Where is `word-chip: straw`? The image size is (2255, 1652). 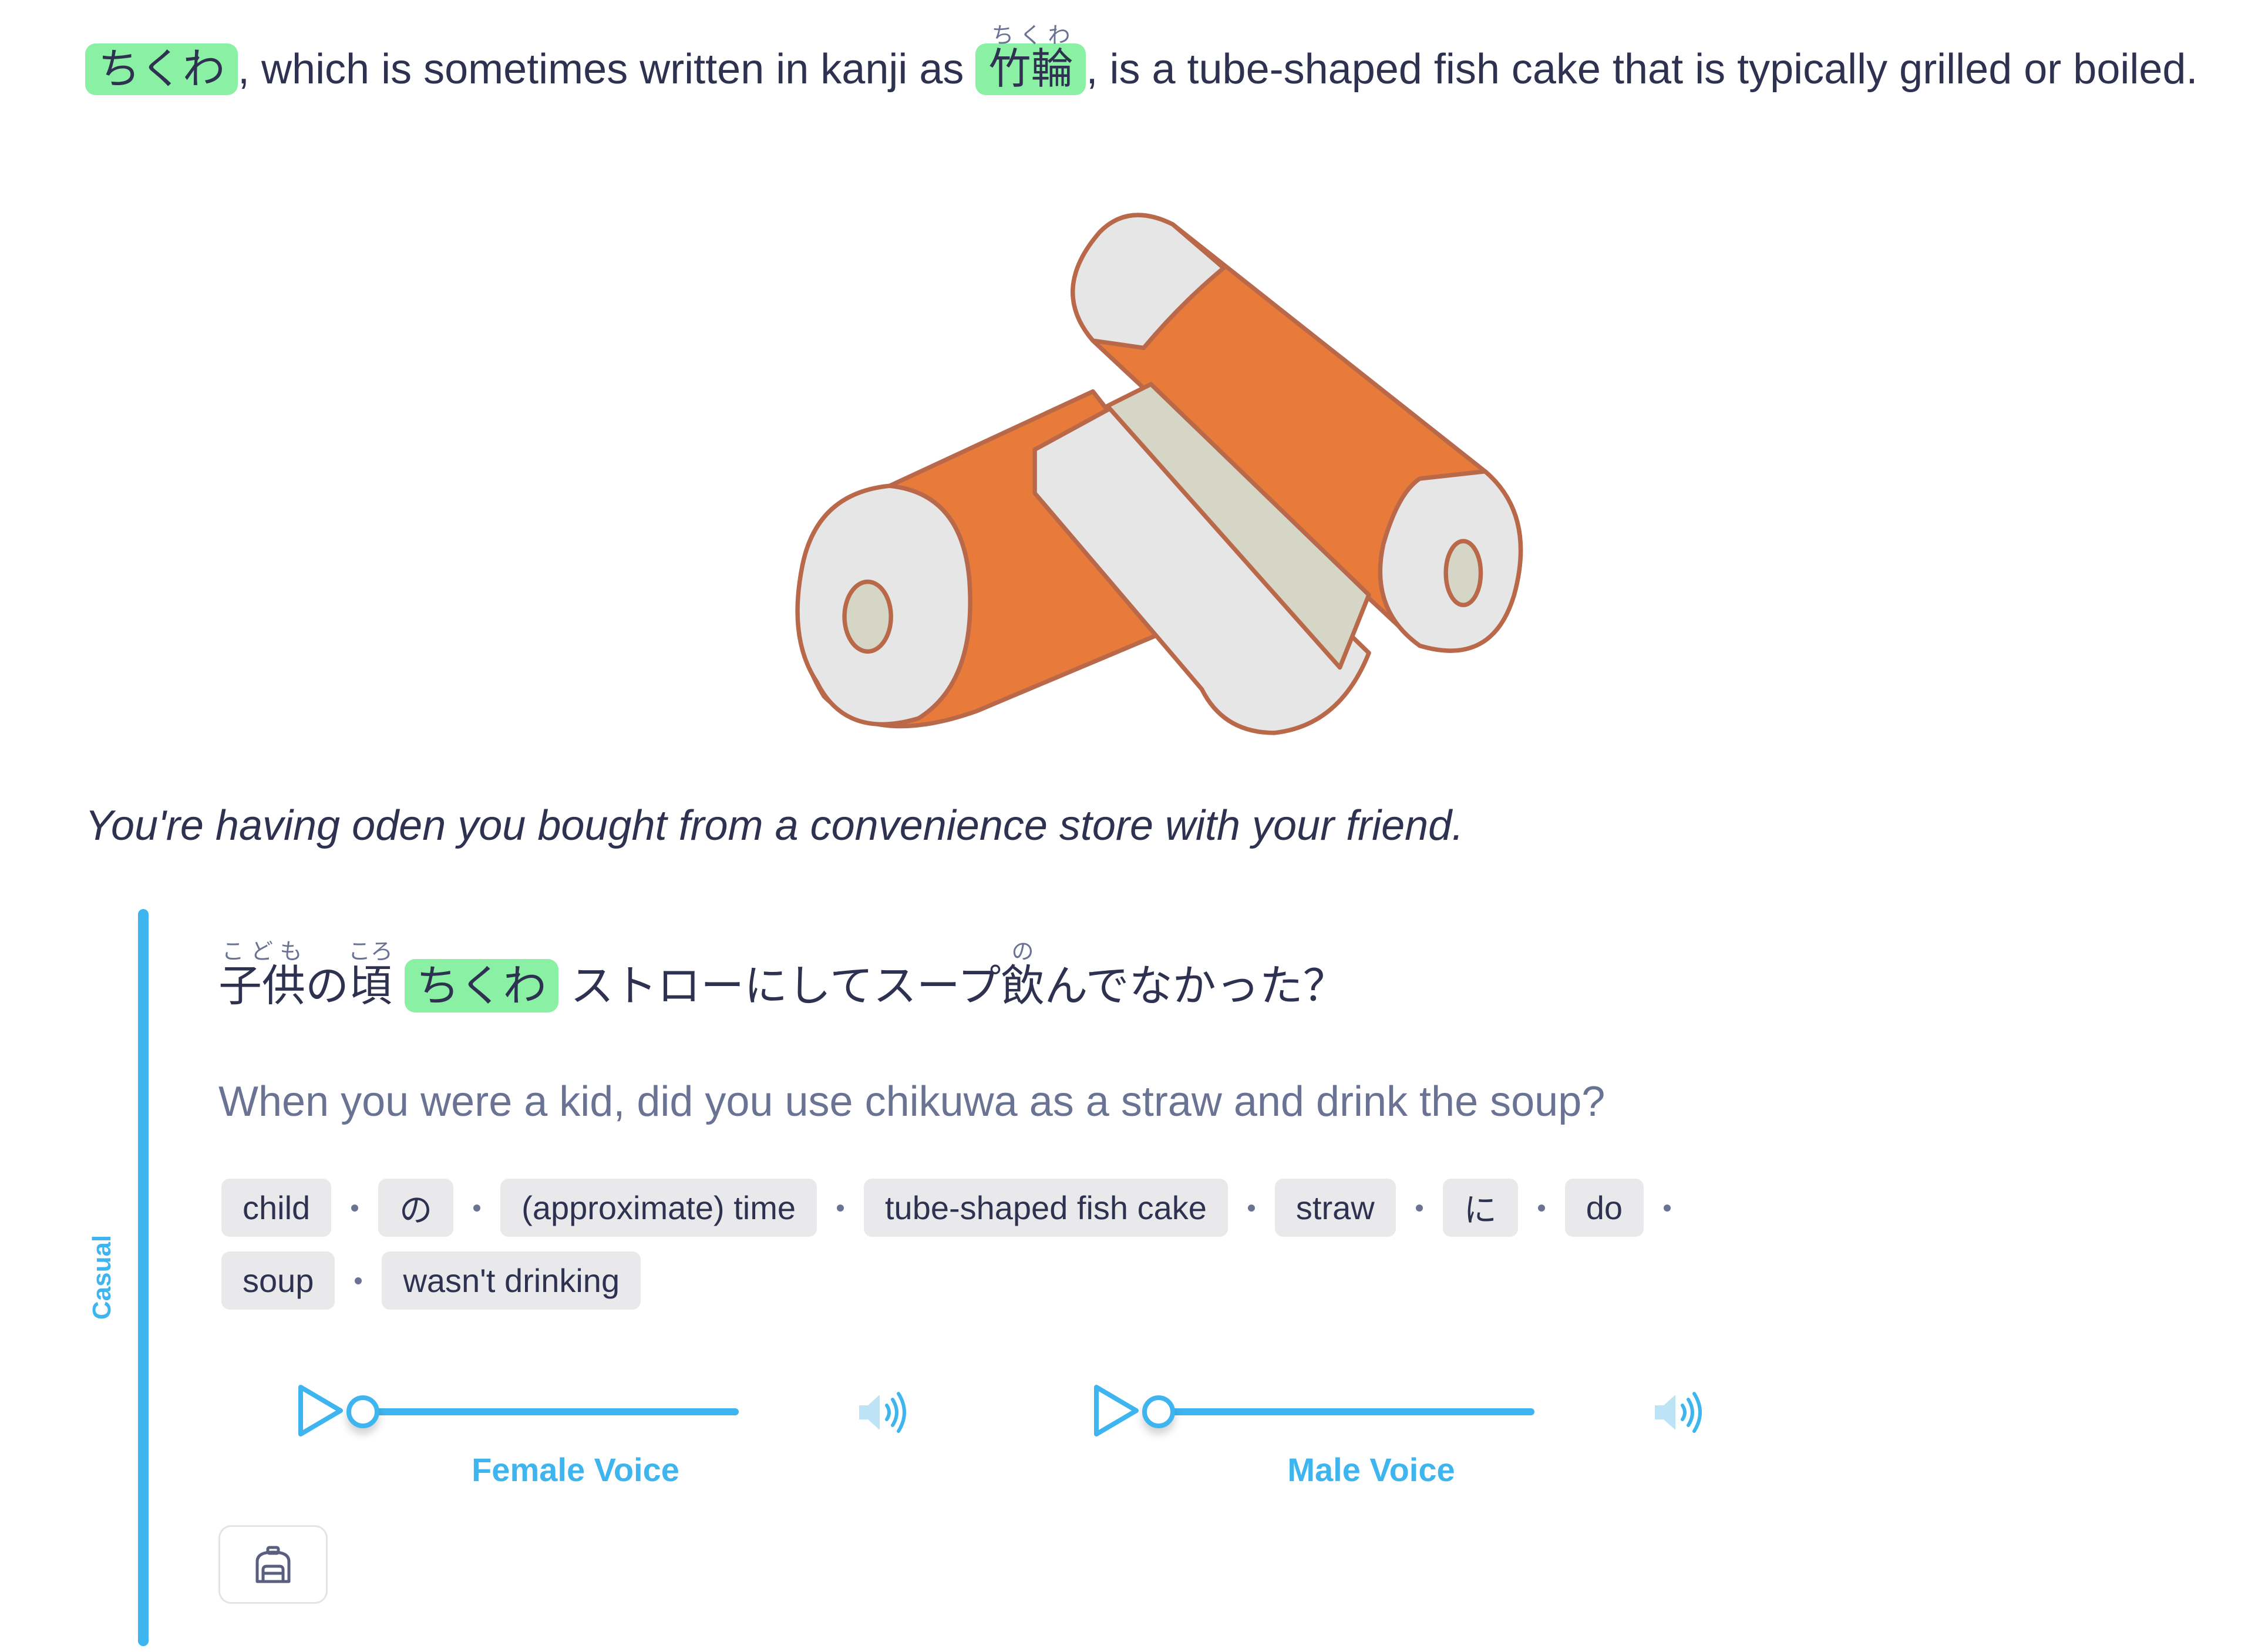 word-chip: straw is located at coordinates (1335, 1208).